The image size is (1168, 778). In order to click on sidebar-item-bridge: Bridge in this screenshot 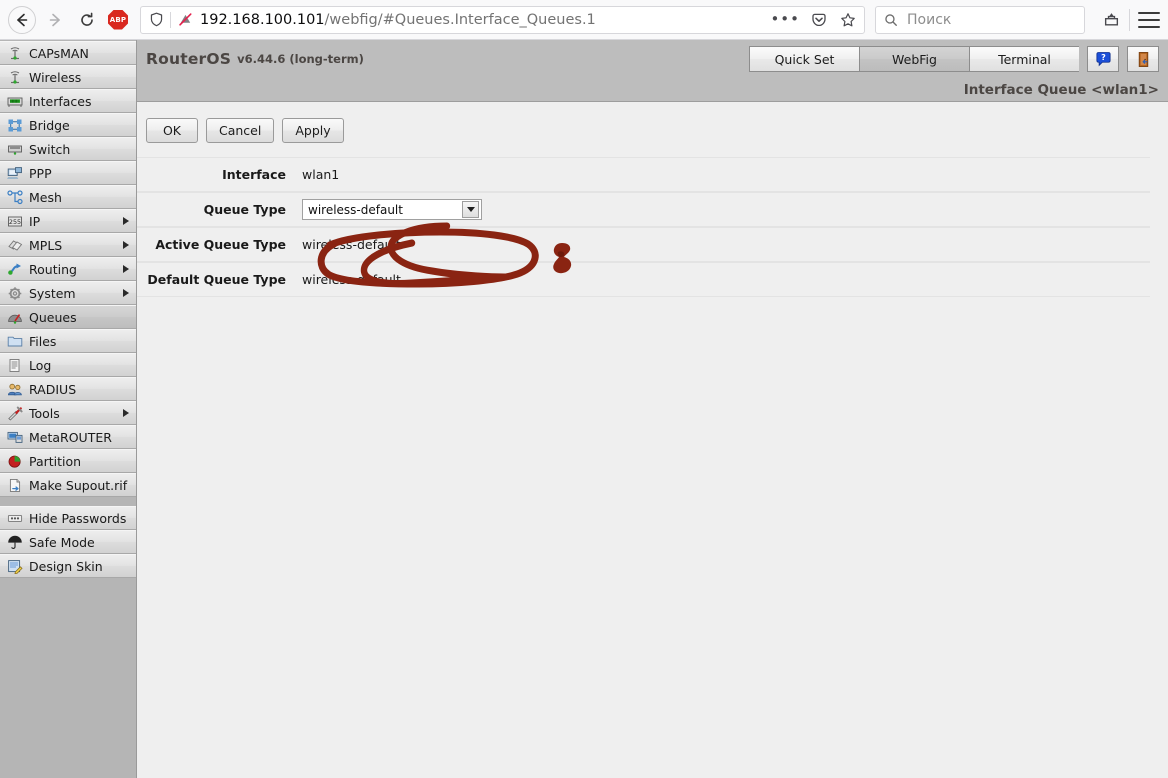, I will do `click(68, 125)`.